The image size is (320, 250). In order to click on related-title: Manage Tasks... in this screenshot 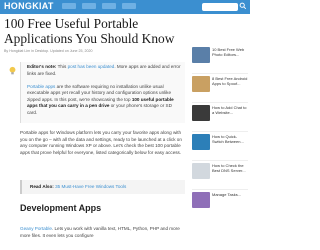, I will do `click(230, 194)`.